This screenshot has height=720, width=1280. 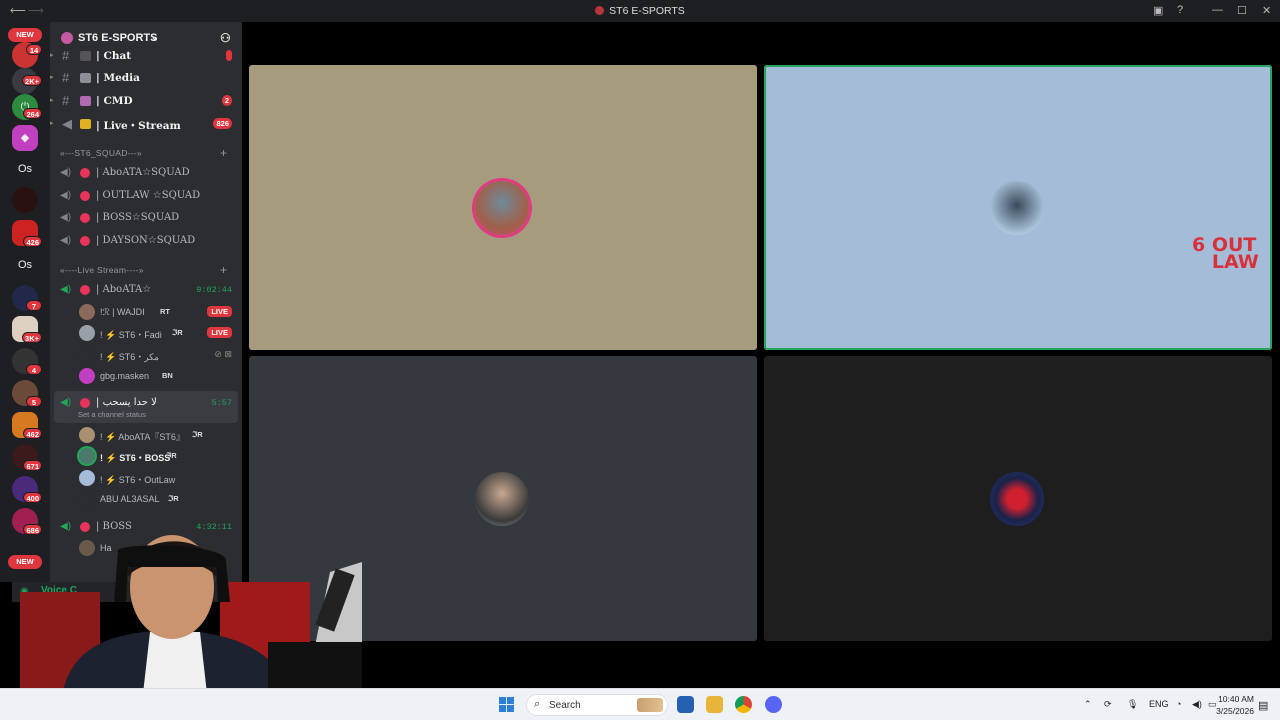 What do you see at coordinates (221, 403) in the screenshot?
I see `voice-timer: 5:57` at bounding box center [221, 403].